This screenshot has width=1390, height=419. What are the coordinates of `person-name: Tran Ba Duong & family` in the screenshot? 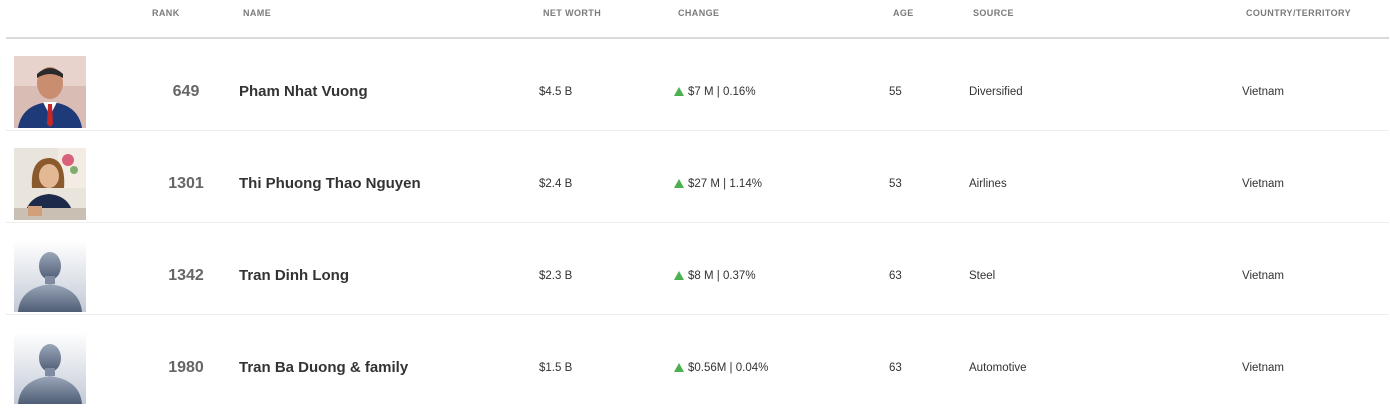 It's located at (323, 368).